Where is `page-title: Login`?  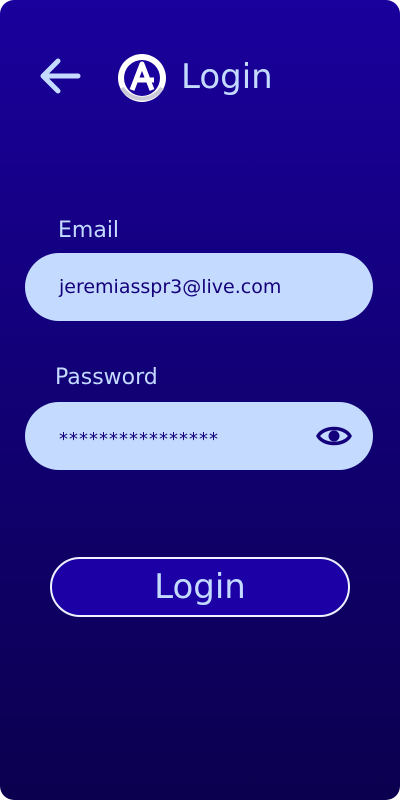
page-title: Login is located at coordinates (227, 77).